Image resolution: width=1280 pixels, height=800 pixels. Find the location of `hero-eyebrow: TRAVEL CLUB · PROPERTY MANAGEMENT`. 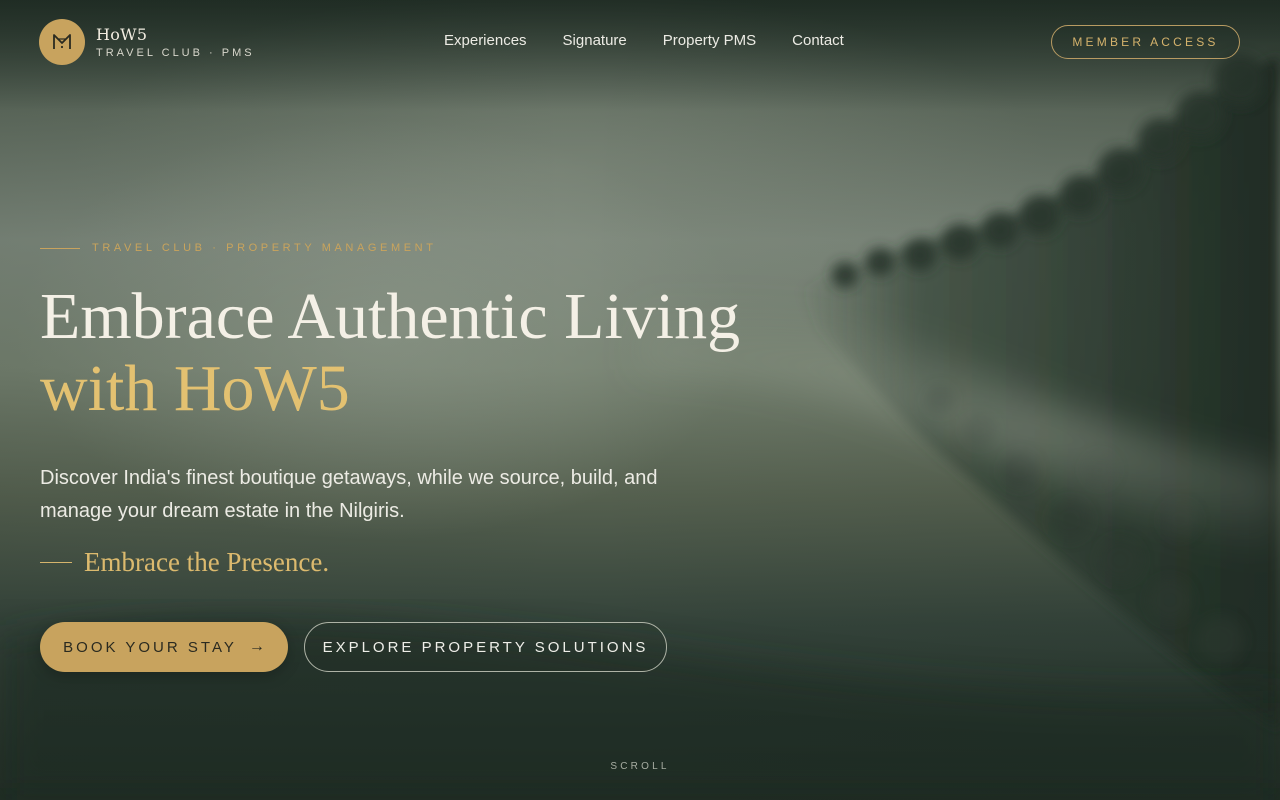

hero-eyebrow: TRAVEL CLUB · PROPERTY MANAGEMENT is located at coordinates (238, 248).